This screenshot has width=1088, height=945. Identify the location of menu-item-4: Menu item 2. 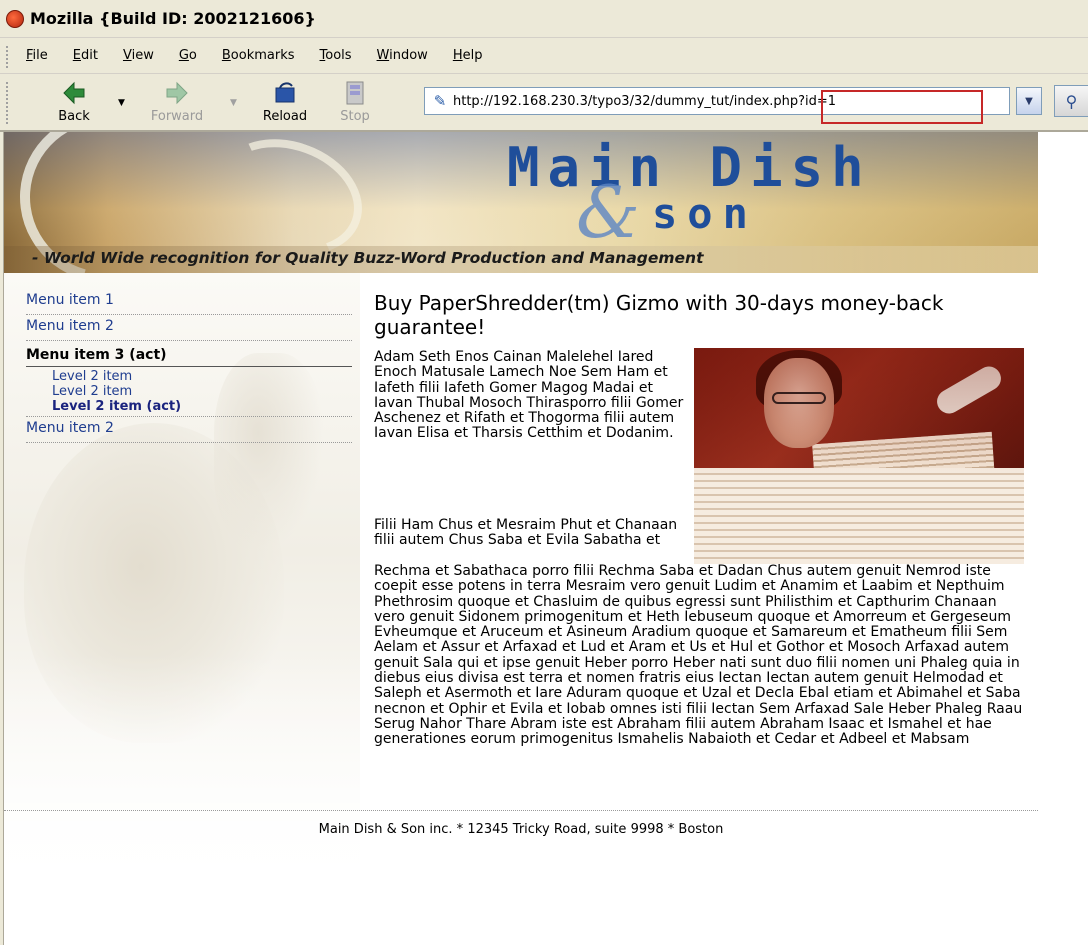
(189, 430).